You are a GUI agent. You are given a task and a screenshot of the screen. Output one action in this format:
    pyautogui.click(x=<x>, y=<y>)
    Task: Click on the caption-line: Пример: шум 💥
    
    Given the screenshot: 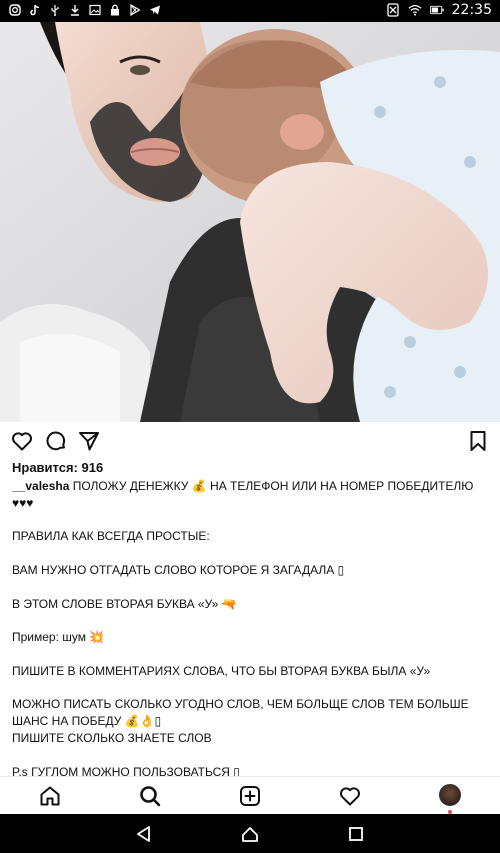 What is the action you would take?
    pyautogui.click(x=58, y=637)
    